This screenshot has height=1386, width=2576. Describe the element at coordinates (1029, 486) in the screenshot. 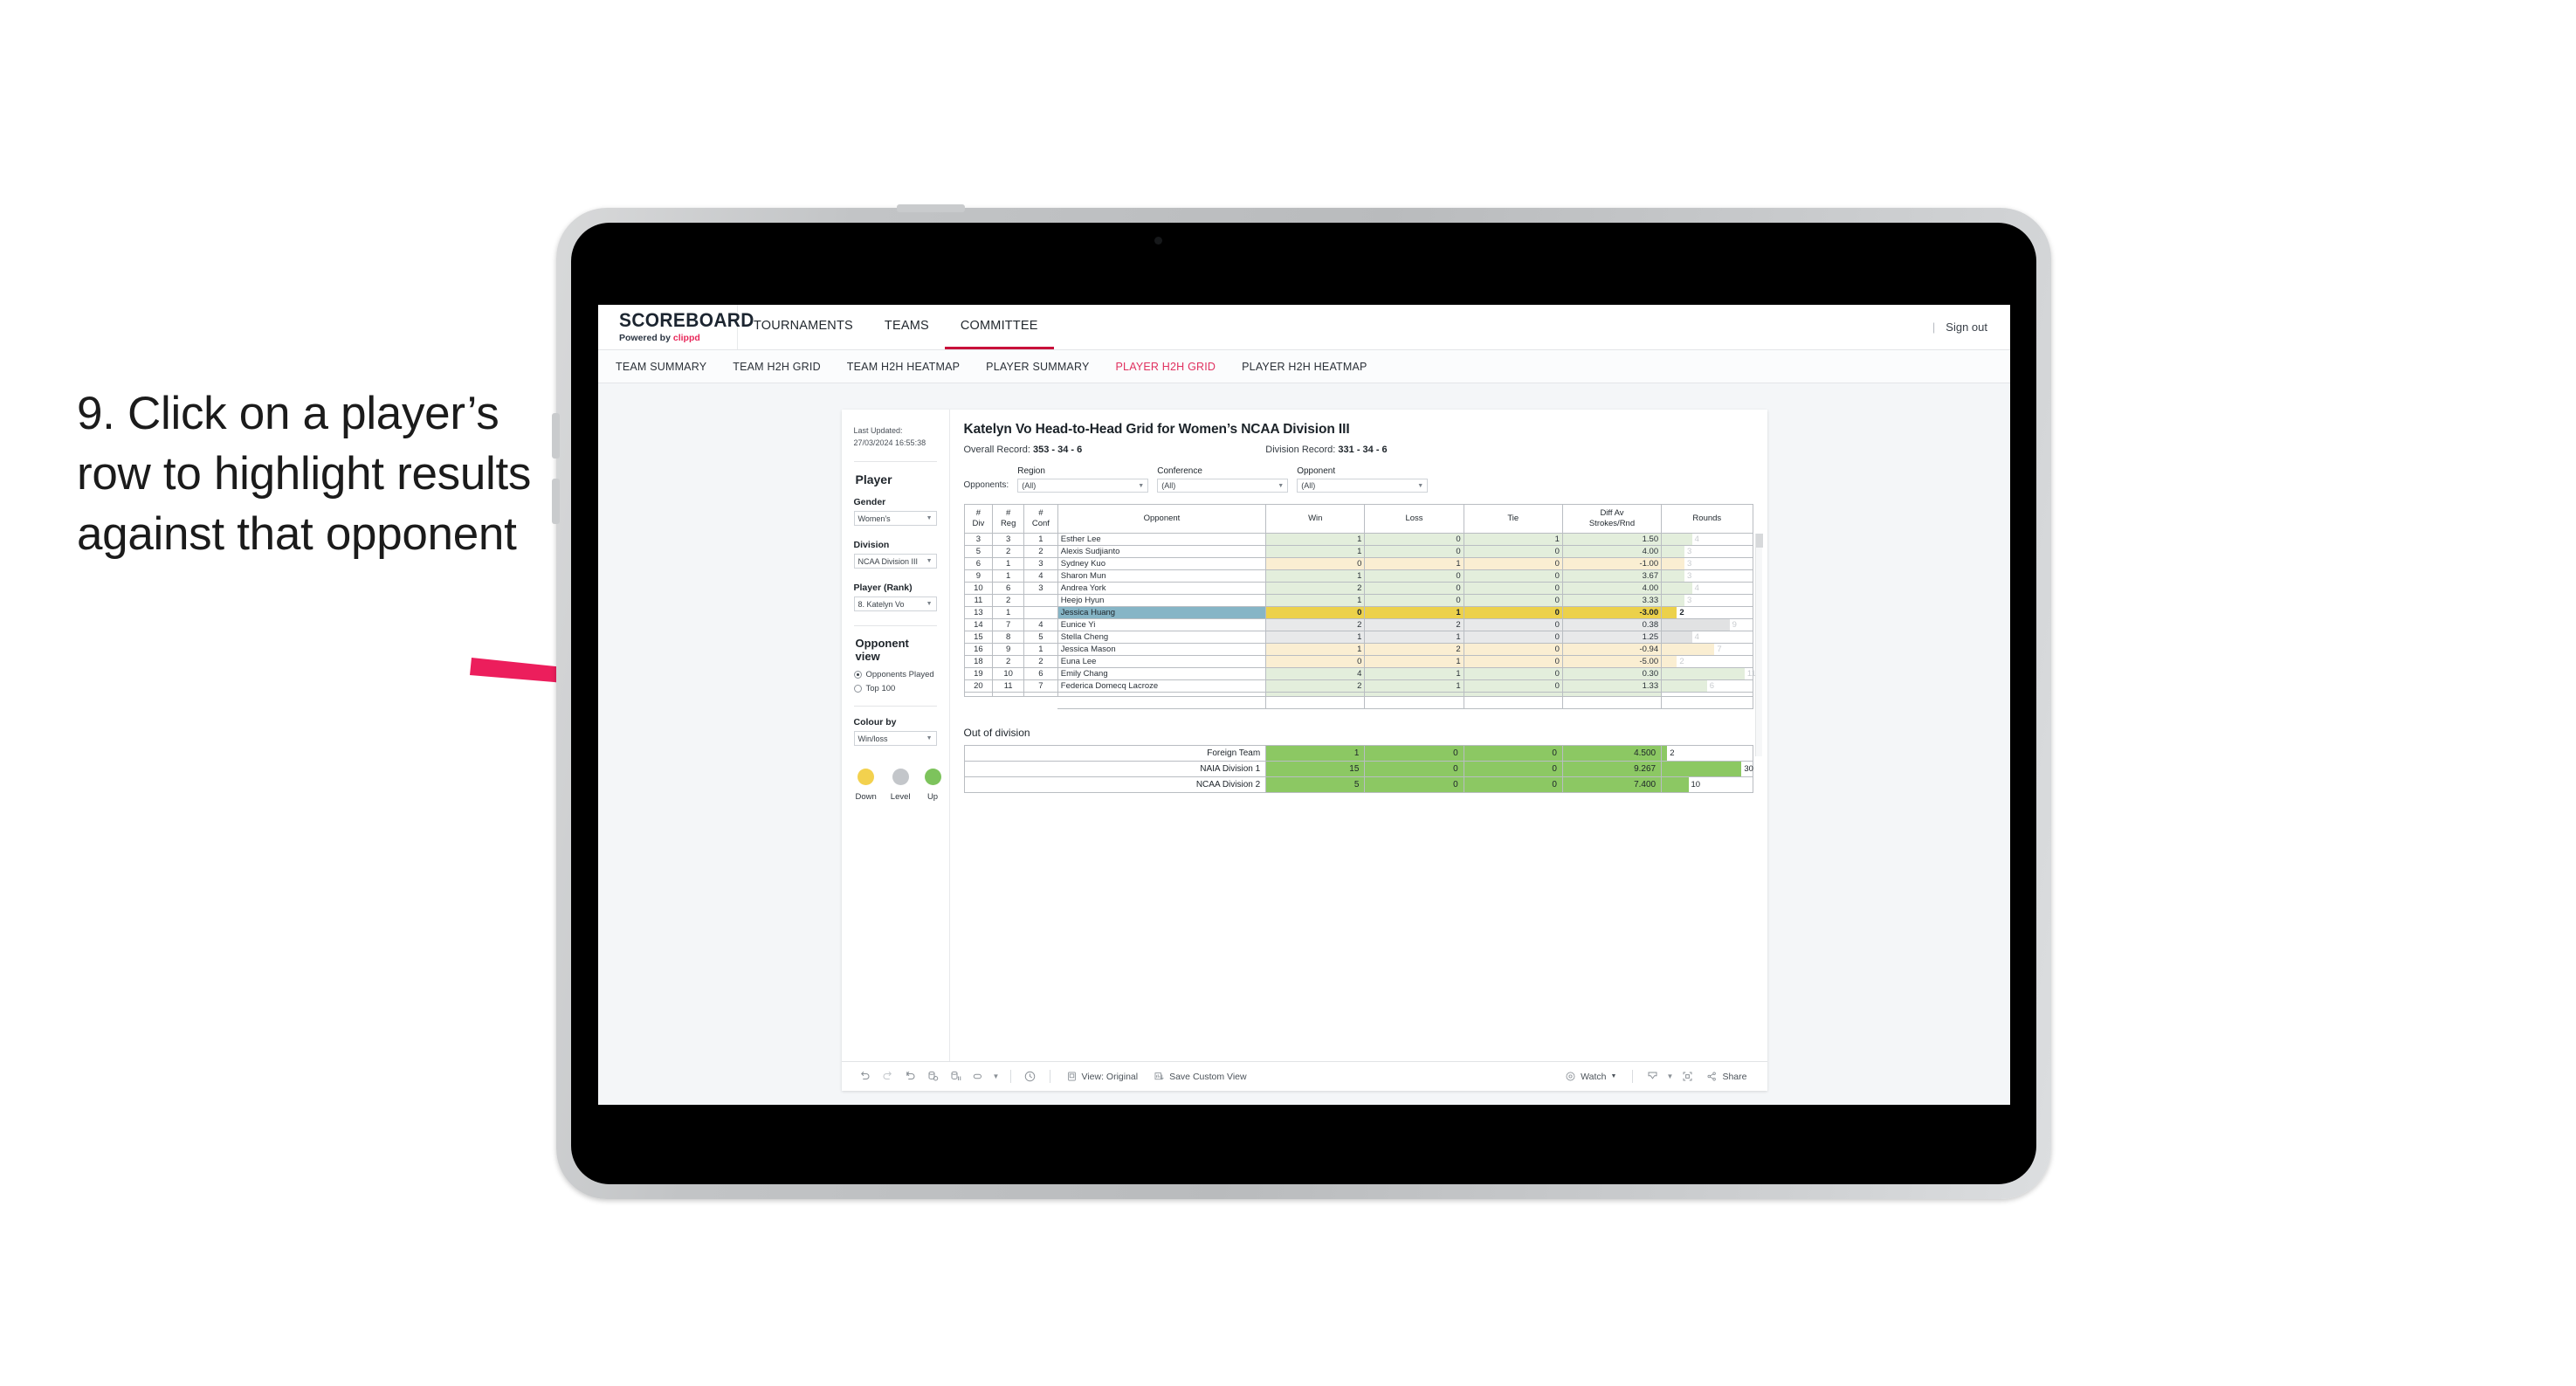

I see `region-value: (All)` at that location.